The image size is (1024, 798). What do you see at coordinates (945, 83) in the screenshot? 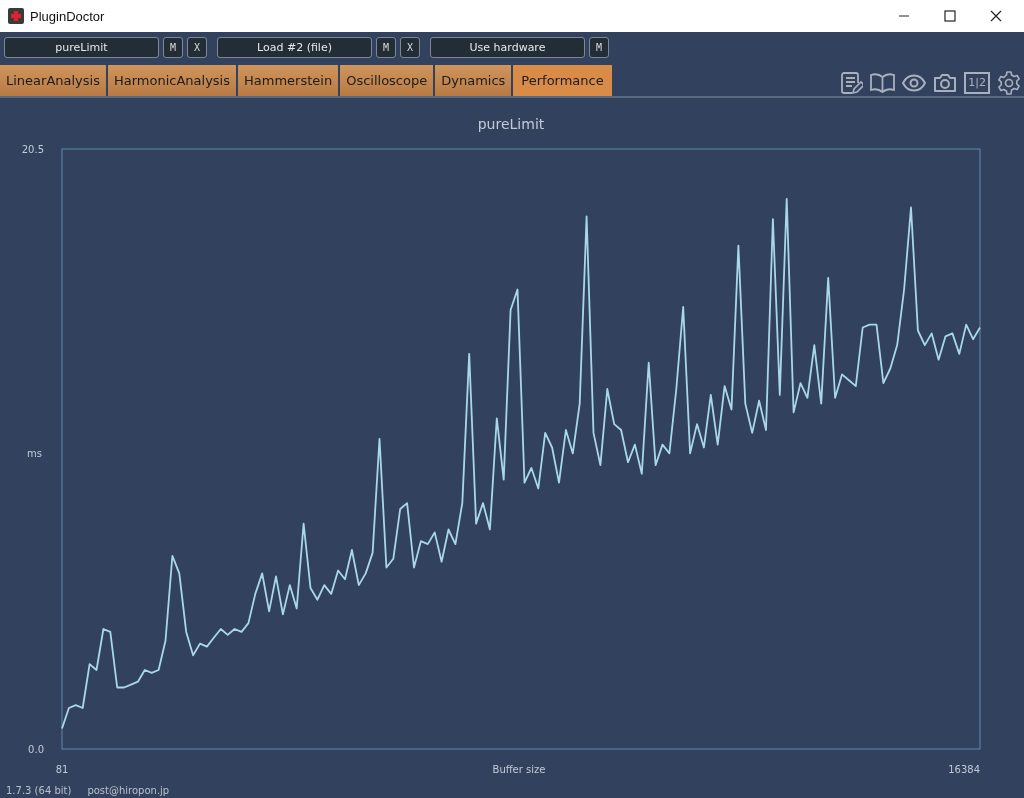
I see `camera-icon` at bounding box center [945, 83].